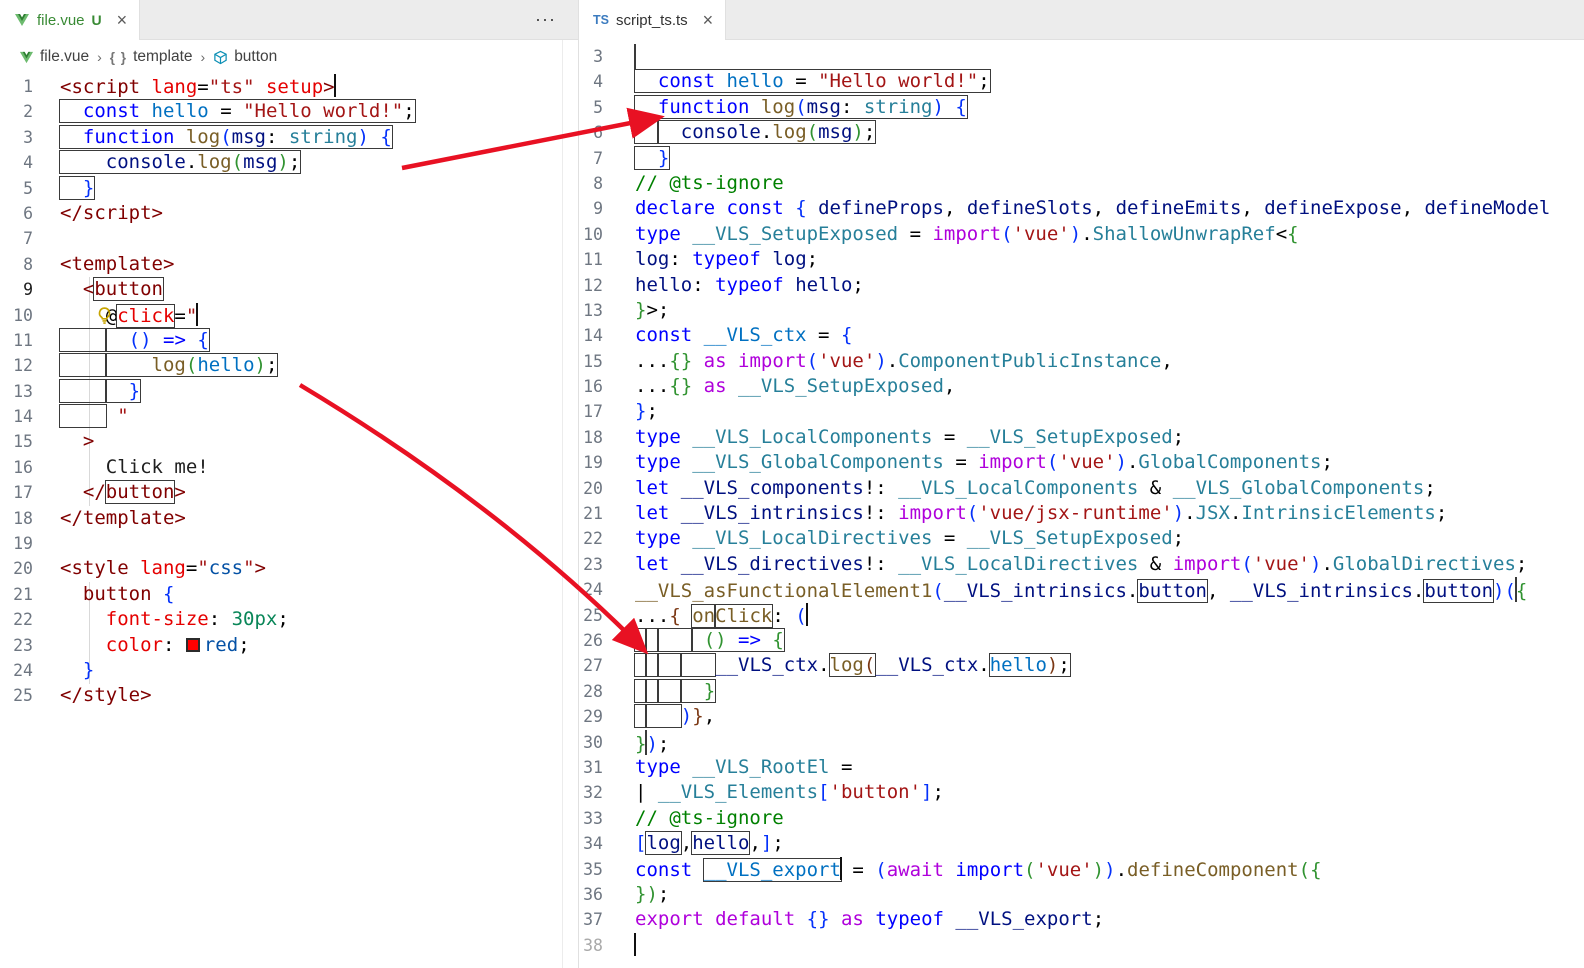  What do you see at coordinates (967, 233) in the screenshot?
I see `token: import` at bounding box center [967, 233].